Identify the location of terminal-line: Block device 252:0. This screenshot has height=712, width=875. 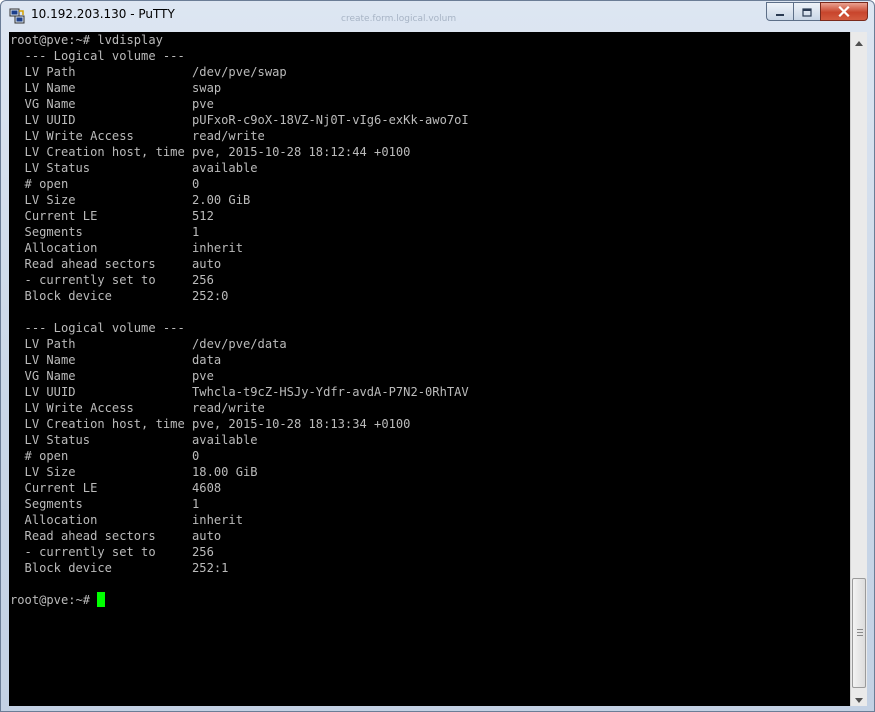
(119, 296).